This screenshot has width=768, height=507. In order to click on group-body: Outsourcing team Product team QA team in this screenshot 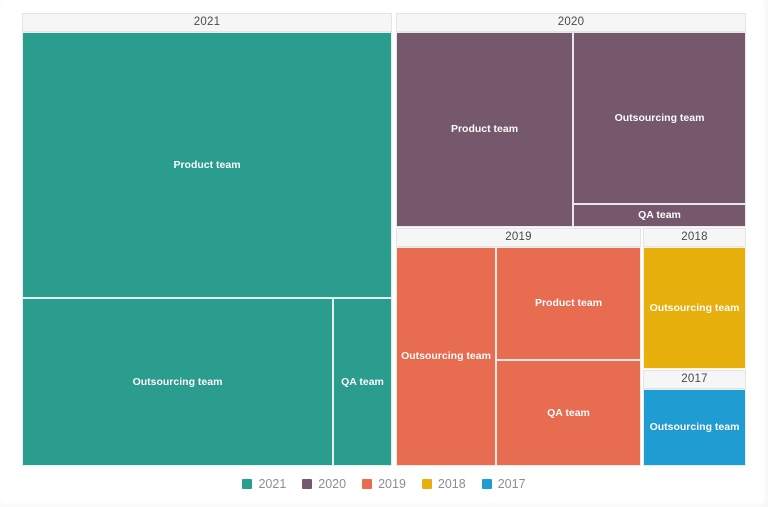, I will do `click(518, 356)`.